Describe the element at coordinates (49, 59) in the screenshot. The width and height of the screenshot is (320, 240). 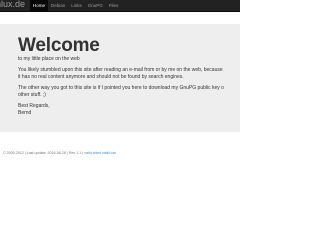
I see `lead-text: to my little place on the web` at that location.